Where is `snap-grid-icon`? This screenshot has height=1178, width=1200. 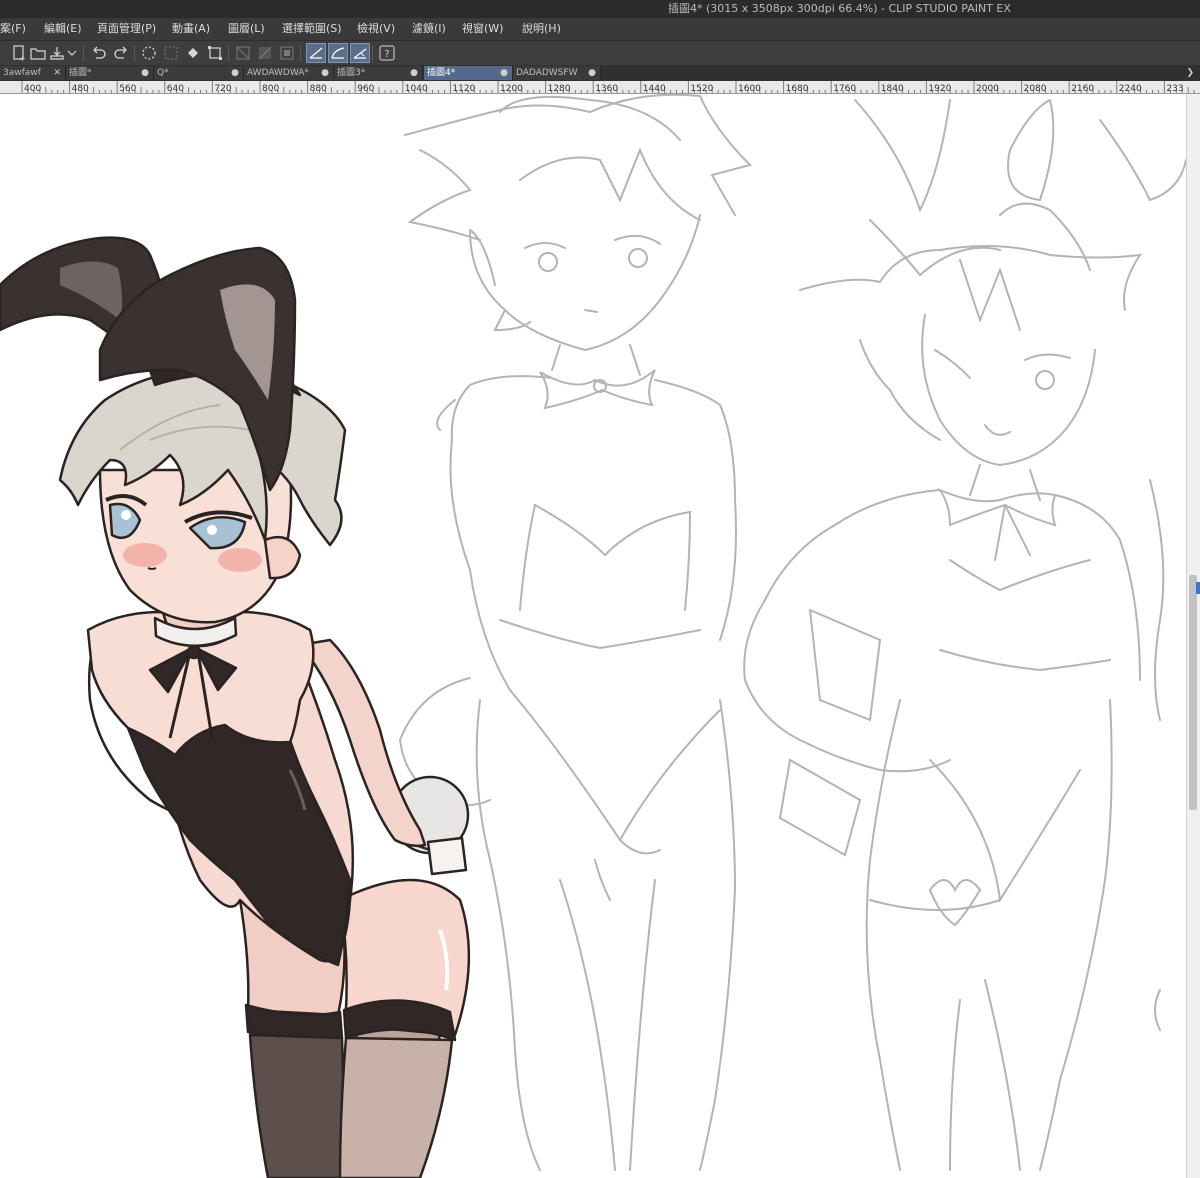 snap-grid-icon is located at coordinates (360, 53).